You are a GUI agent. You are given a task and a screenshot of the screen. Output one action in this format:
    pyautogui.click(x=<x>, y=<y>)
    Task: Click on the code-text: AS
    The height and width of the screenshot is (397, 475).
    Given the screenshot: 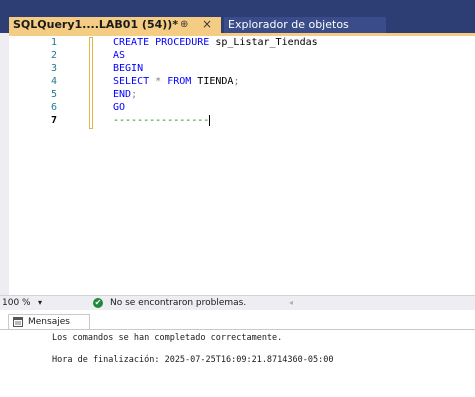 What is the action you would take?
    pyautogui.click(x=119, y=55)
    